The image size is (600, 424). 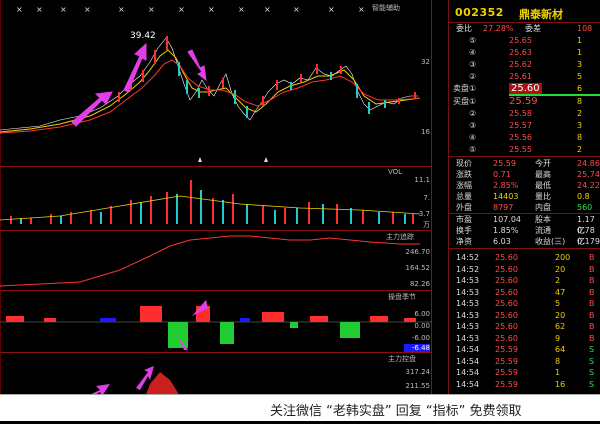 What do you see at coordinates (524, 280) in the screenshot?
I see `tick-row: 14:53 25.60 2 B` at bounding box center [524, 280].